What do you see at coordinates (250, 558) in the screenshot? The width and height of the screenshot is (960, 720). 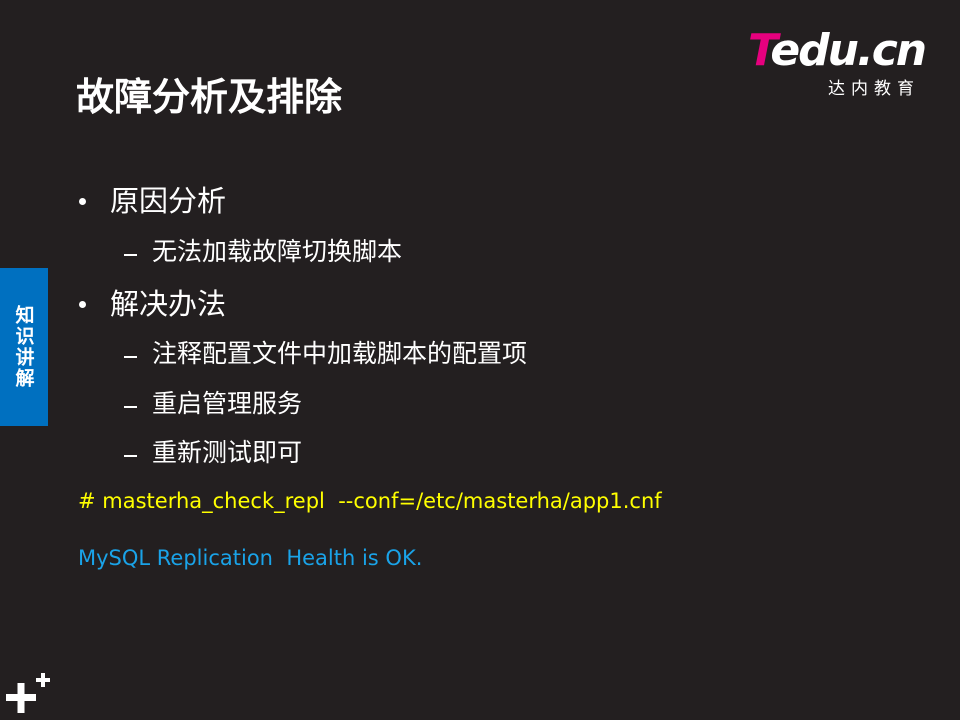 I see `command-result: MySQL Replication Health is OK.` at bounding box center [250, 558].